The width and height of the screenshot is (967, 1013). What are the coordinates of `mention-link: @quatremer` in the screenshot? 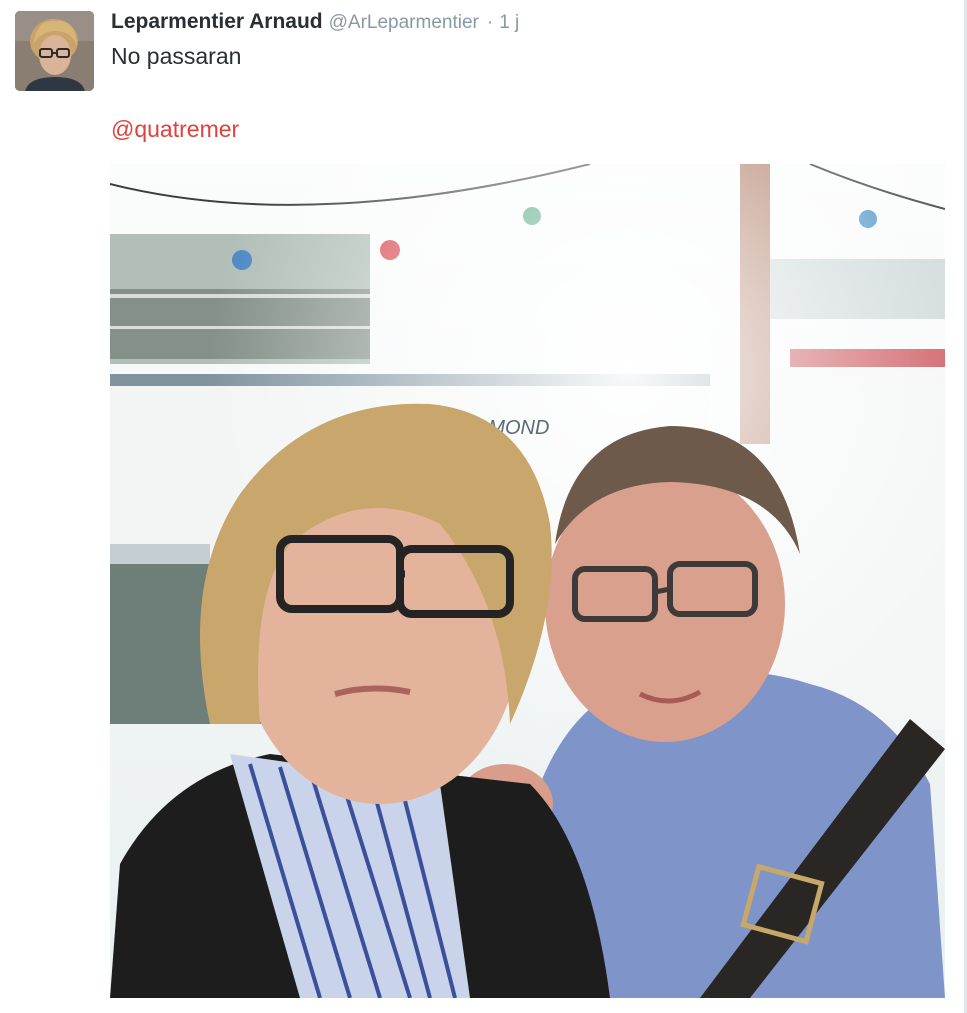 It's located at (175, 129).